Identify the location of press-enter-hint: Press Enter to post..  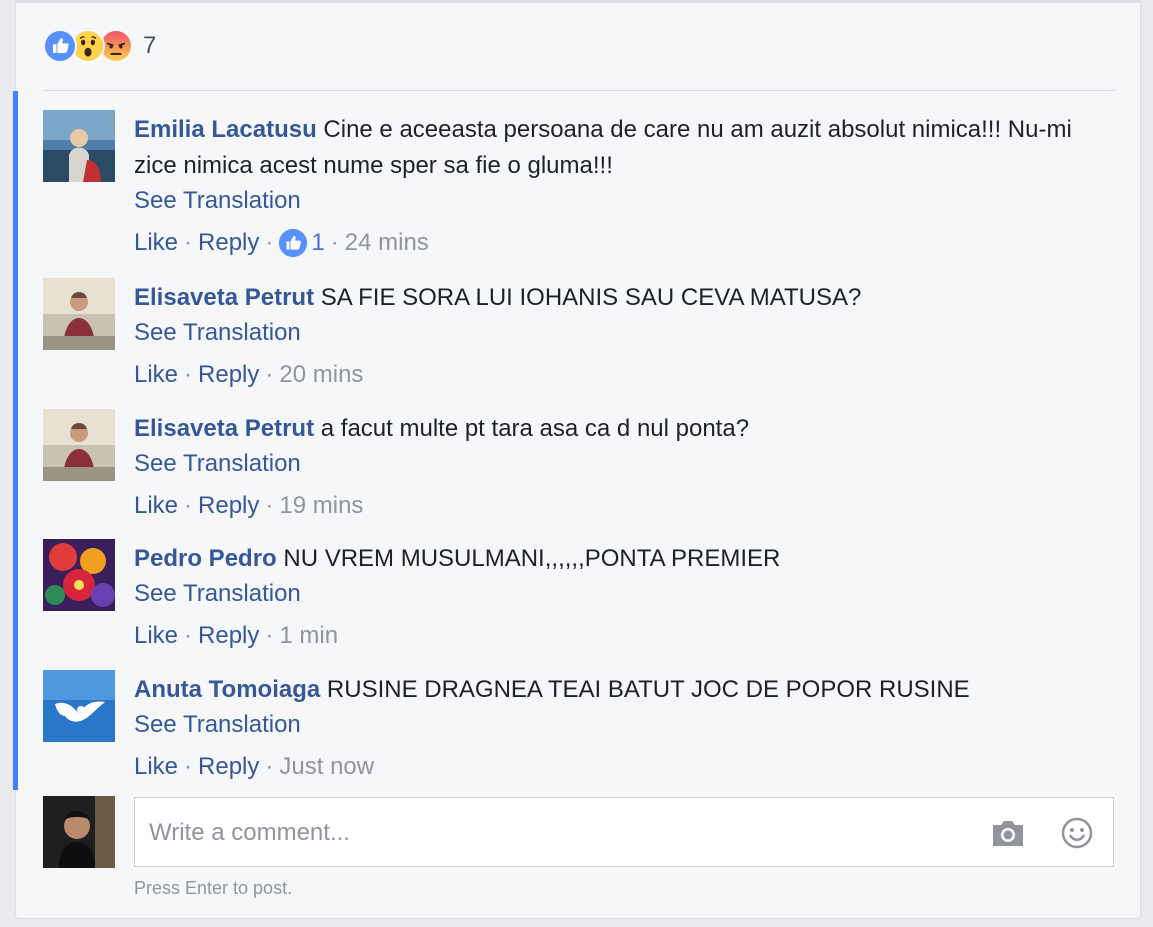
(213, 888).